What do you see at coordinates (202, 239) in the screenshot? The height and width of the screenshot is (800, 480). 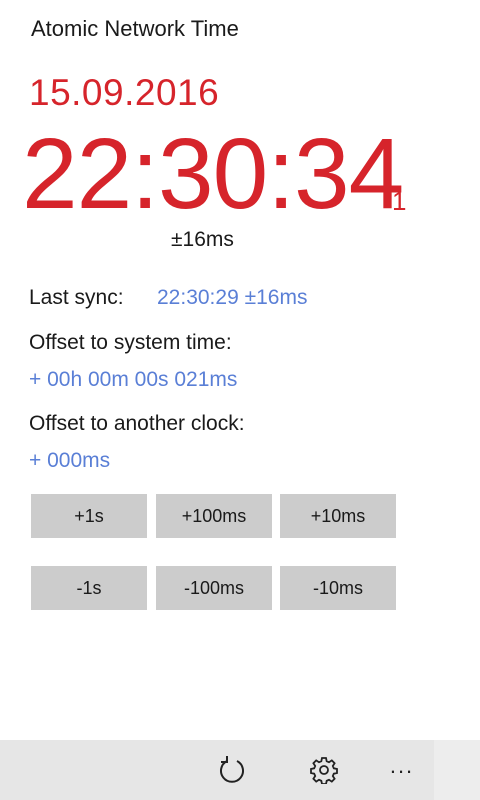 I see `time-accuracy: ±16ms` at bounding box center [202, 239].